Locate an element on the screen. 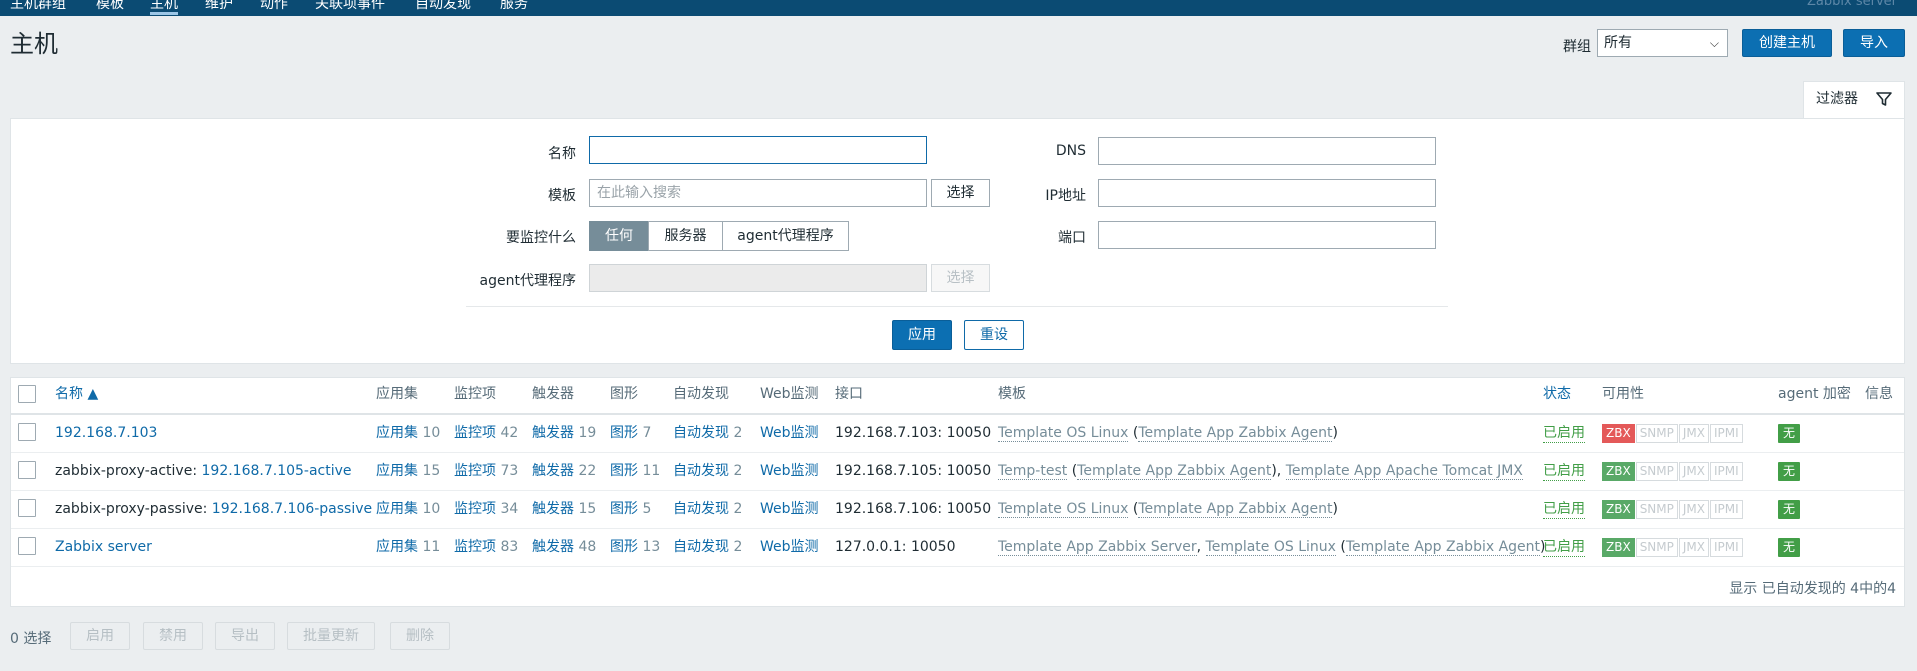 The image size is (1917, 671). enable-button: 启用 is located at coordinates (100, 636).